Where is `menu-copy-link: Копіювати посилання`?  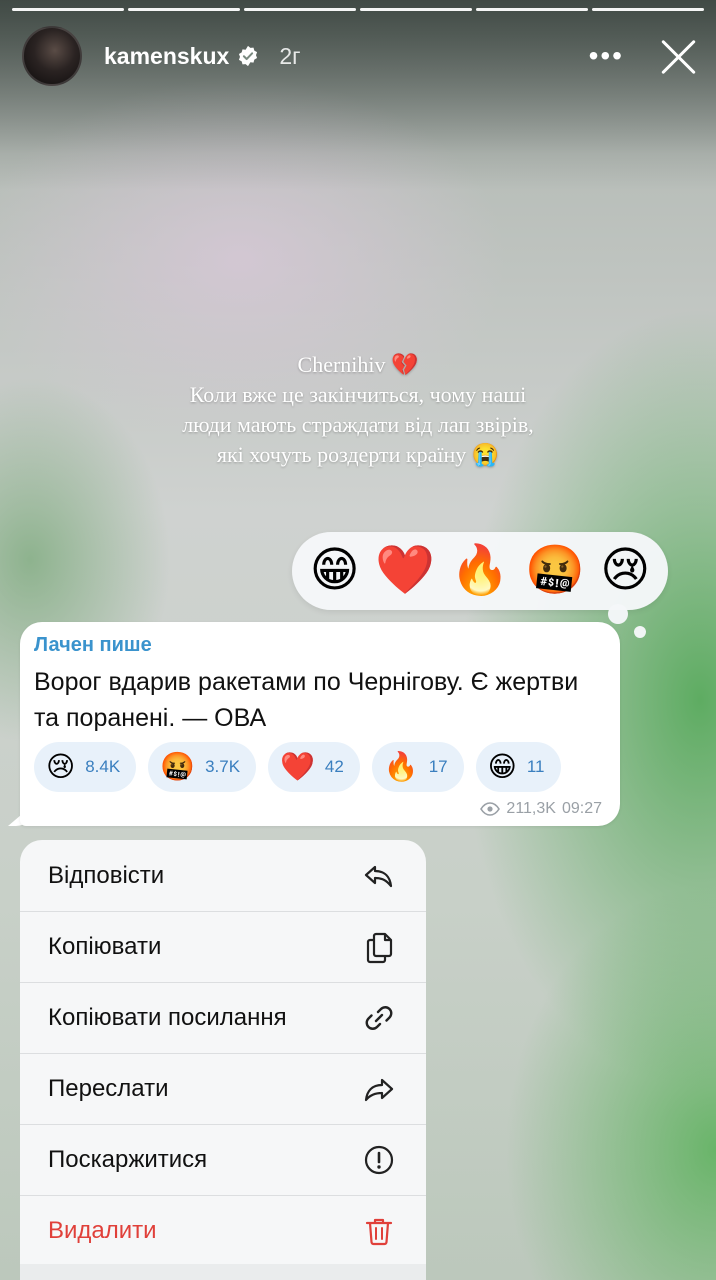
menu-copy-link: Копіювати посилання is located at coordinates (223, 1017).